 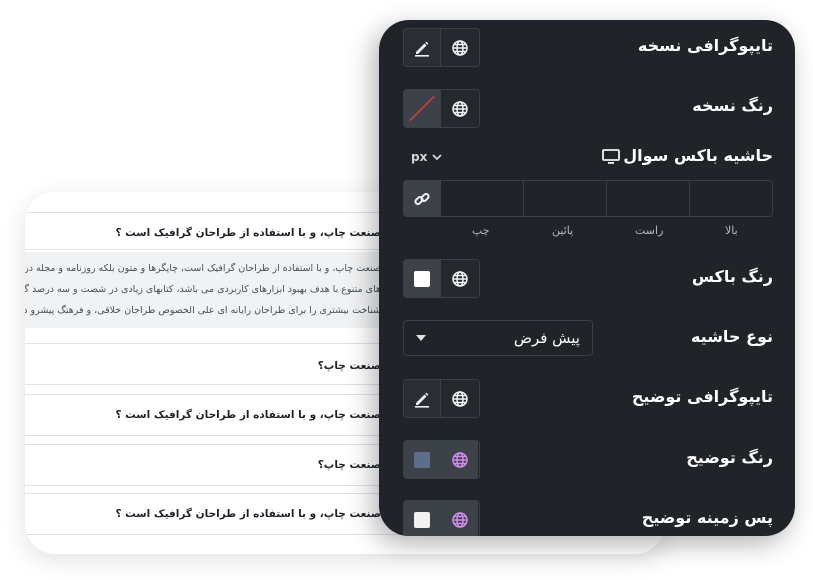 I want to click on dimension-label-top: بالا, so click(x=731, y=230).